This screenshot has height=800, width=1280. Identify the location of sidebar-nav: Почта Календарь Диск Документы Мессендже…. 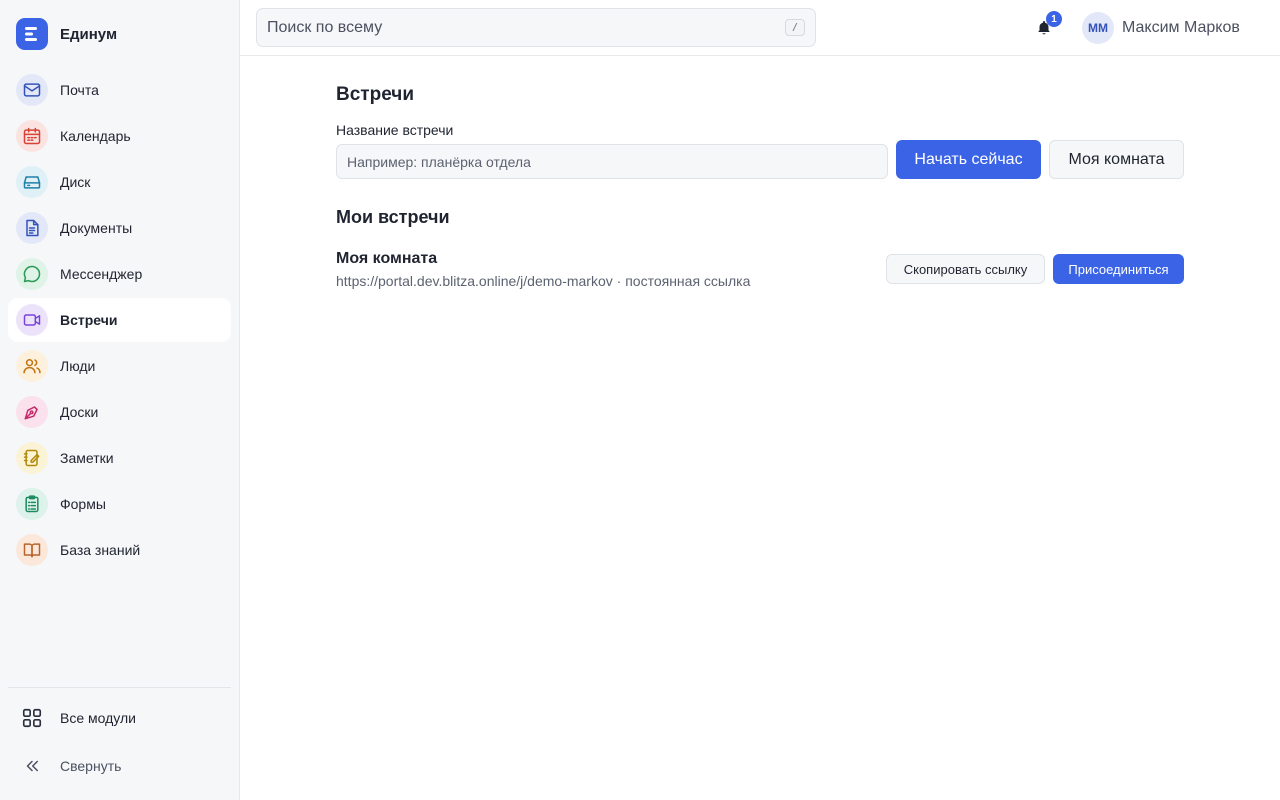
(119, 321).